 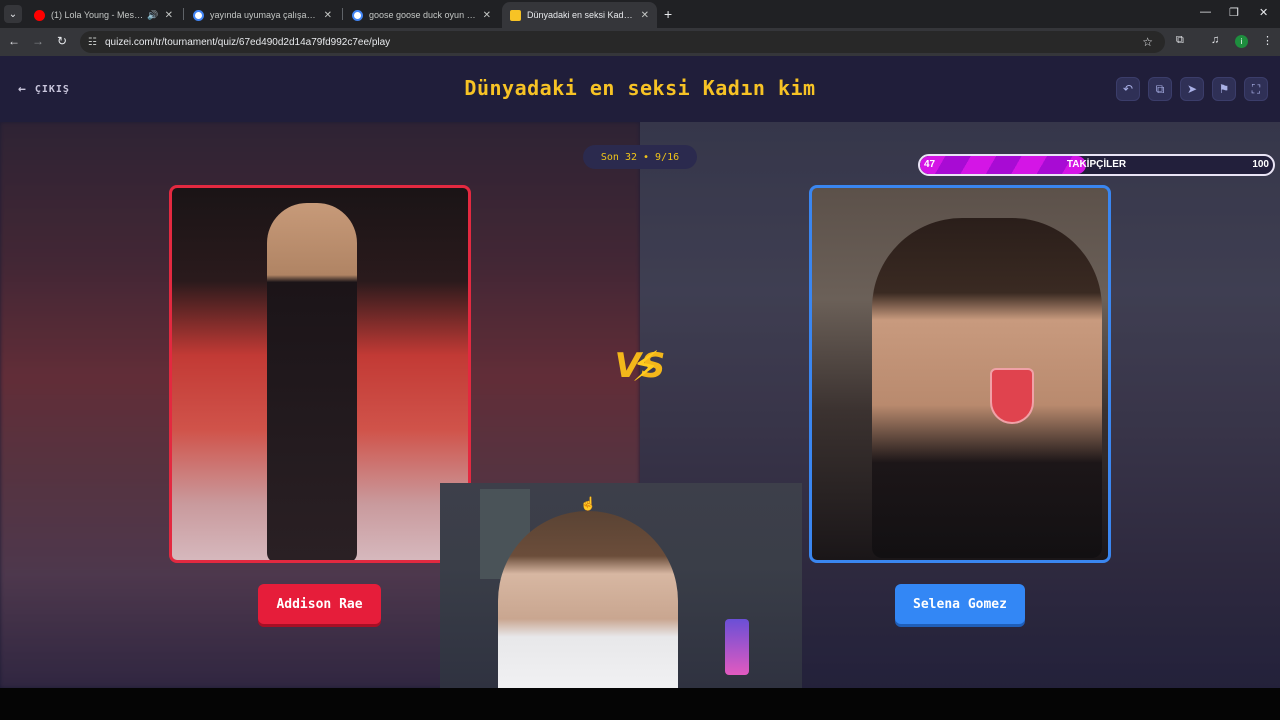 What do you see at coordinates (640, 704) in the screenshot?
I see `letterbox-bar` at bounding box center [640, 704].